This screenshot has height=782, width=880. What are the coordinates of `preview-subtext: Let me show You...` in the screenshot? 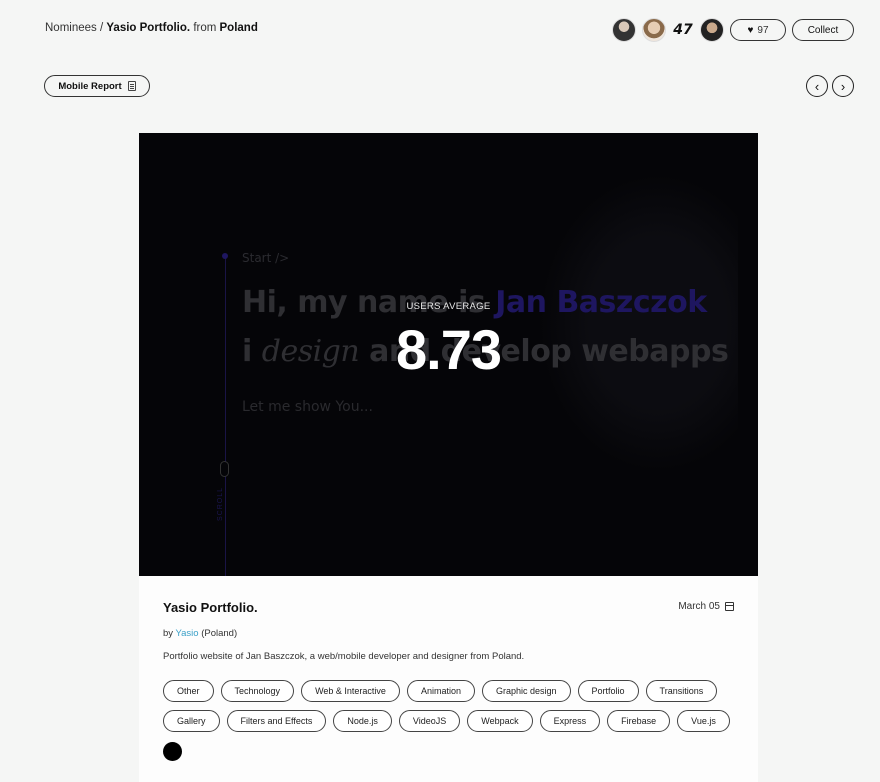 It's located at (307, 407).